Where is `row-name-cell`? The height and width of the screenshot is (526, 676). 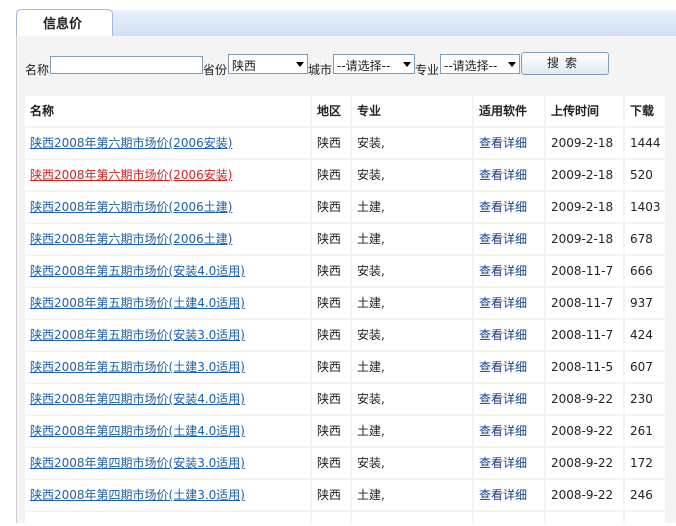
row-name-cell is located at coordinates (167, 519).